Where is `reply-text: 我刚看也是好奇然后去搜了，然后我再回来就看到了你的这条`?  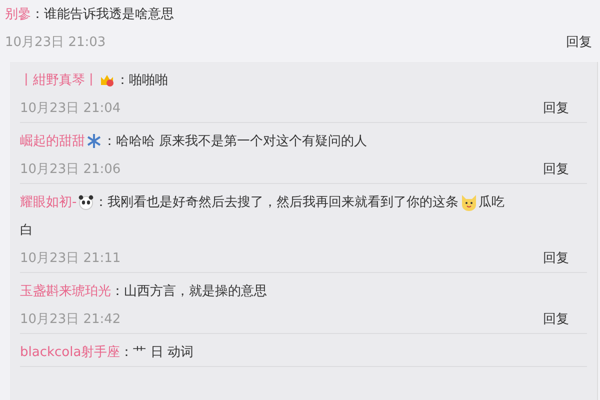 reply-text: 我刚看也是好奇然后去搜了，然后我再回来就看到了你的这条 is located at coordinates (283, 202).